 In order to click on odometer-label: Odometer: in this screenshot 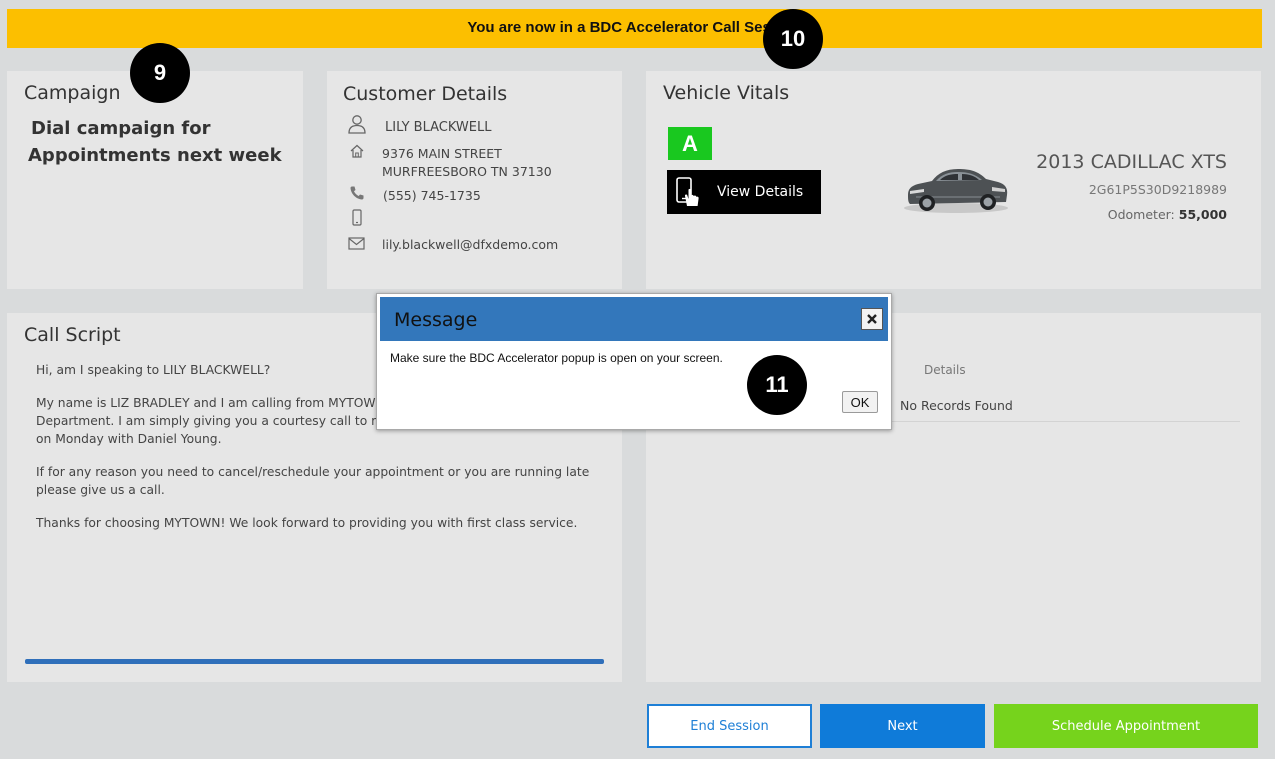, I will do `click(1141, 214)`.